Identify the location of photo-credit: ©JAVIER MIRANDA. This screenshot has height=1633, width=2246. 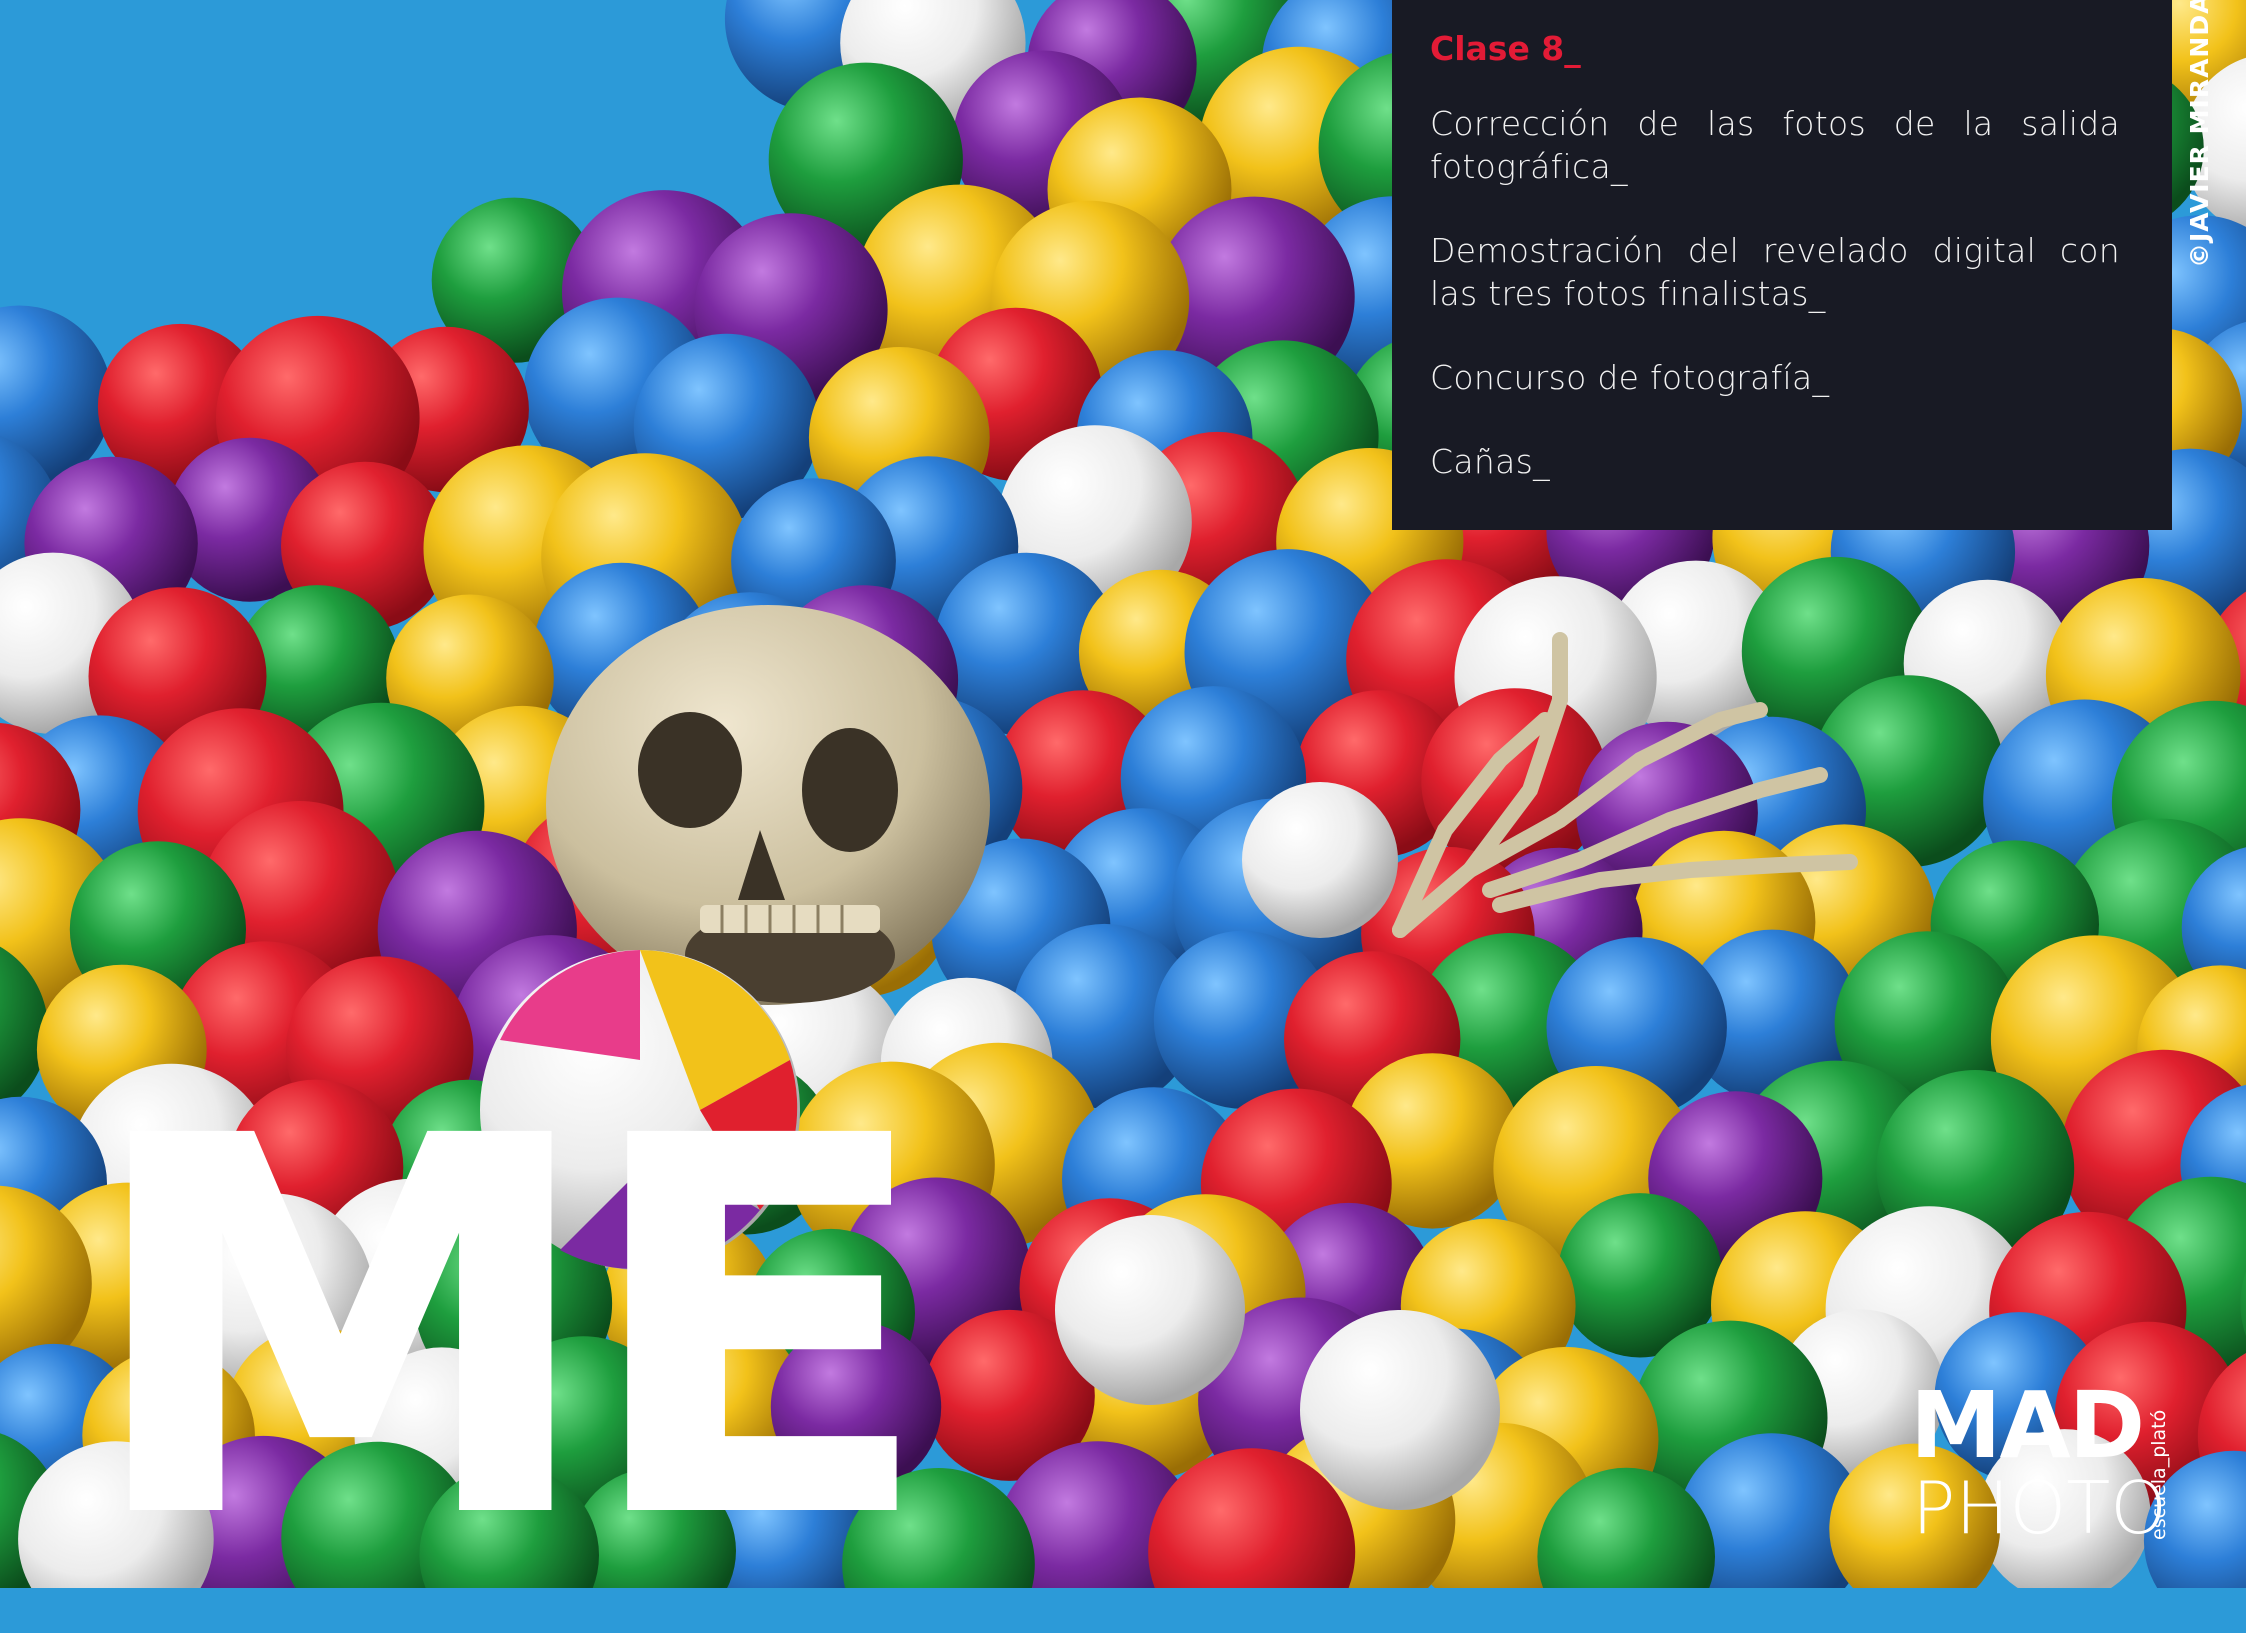
(2199, 134).